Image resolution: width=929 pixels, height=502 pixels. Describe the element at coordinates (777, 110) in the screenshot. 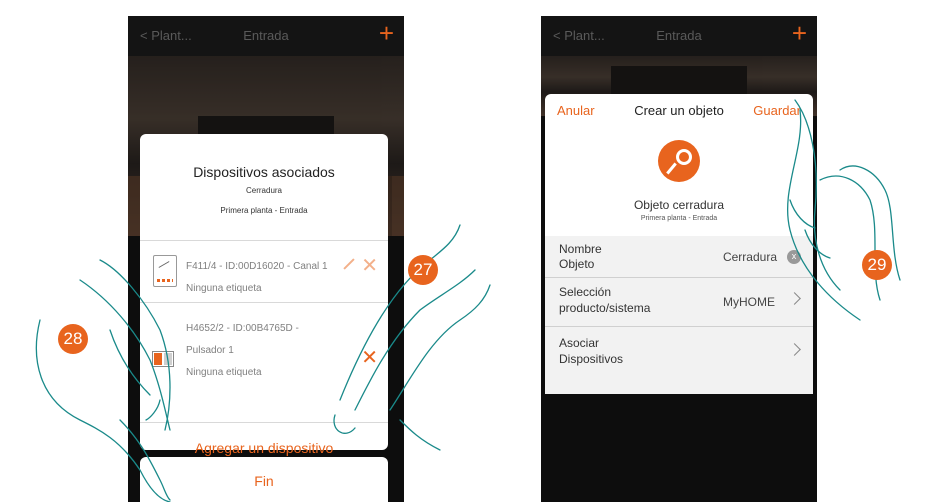

I see `save-button: Guardar` at that location.